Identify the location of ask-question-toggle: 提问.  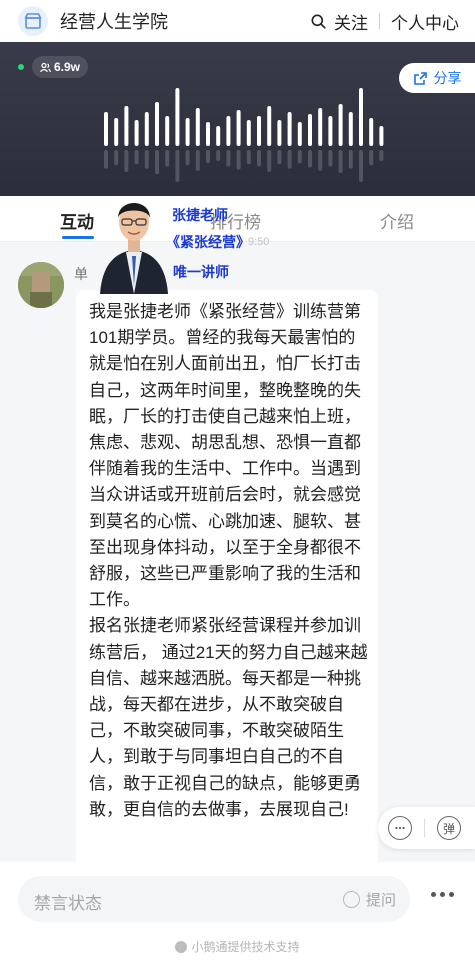
(369, 899).